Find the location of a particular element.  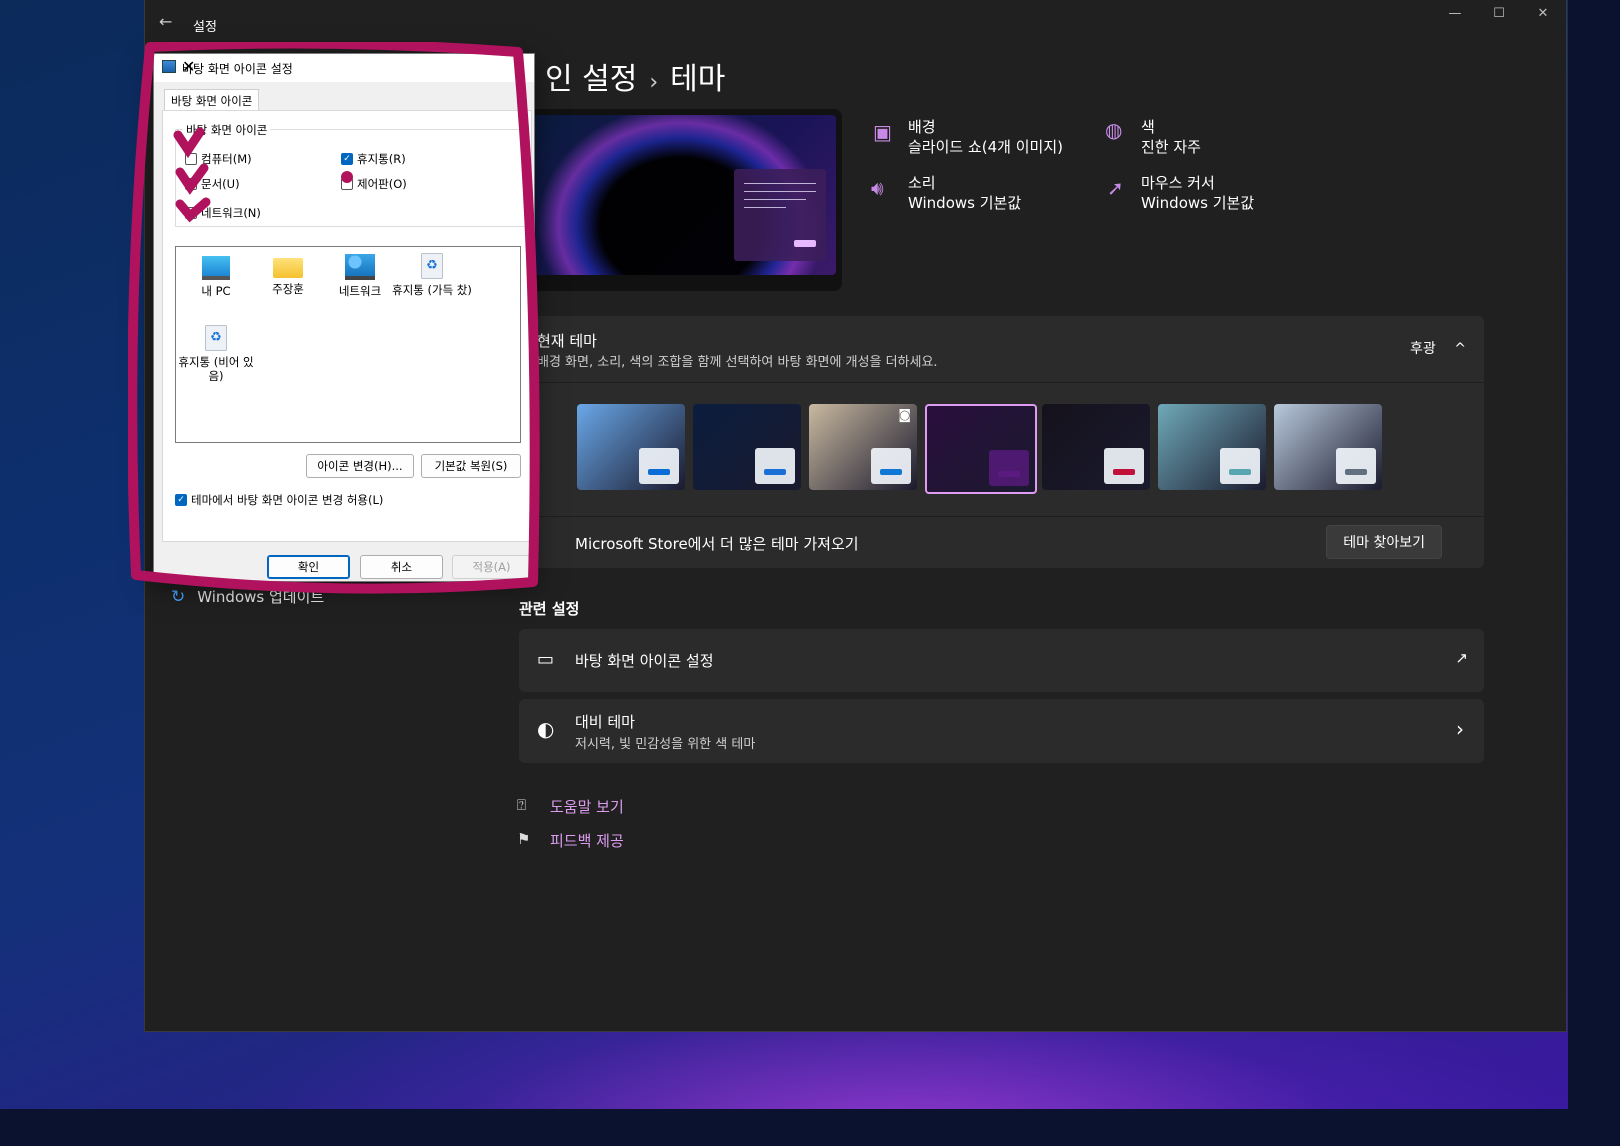

row-subtitle: 저시력, 빛 민감성을 위한 색 테마 is located at coordinates (665, 744).